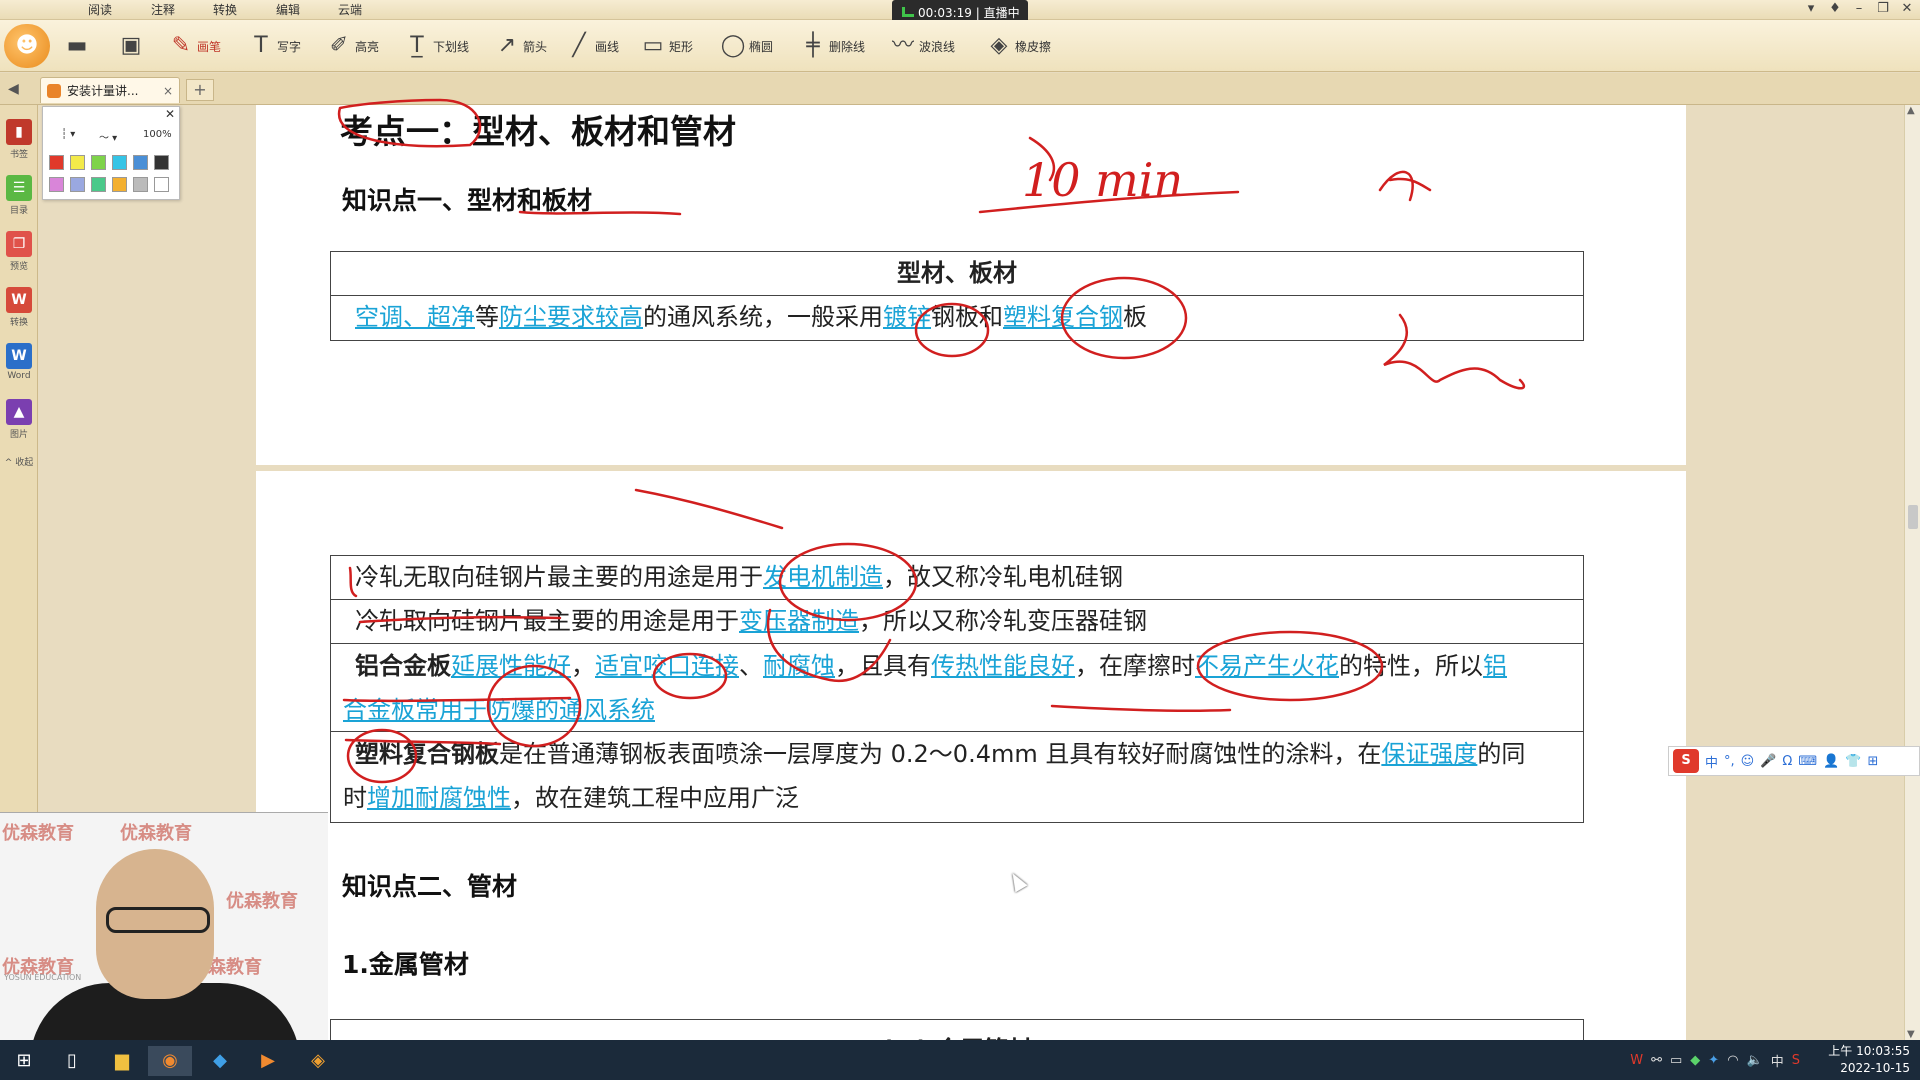  I want to click on arrow-tool-button: ↗ 箭头, so click(520, 46).